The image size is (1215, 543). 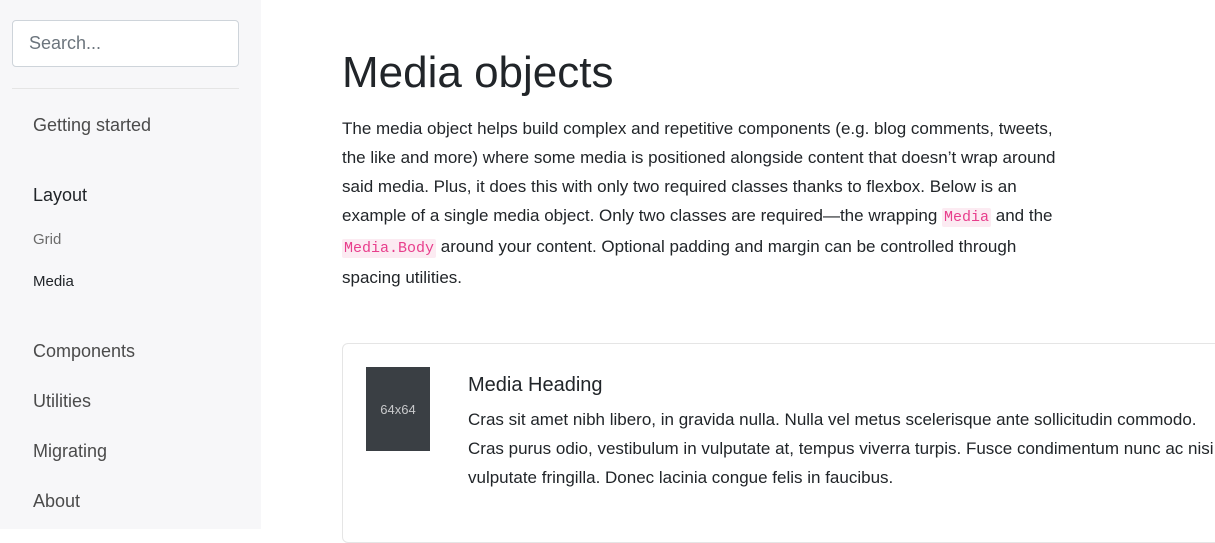 What do you see at coordinates (125, 88) in the screenshot?
I see `sidebar-divider` at bounding box center [125, 88].